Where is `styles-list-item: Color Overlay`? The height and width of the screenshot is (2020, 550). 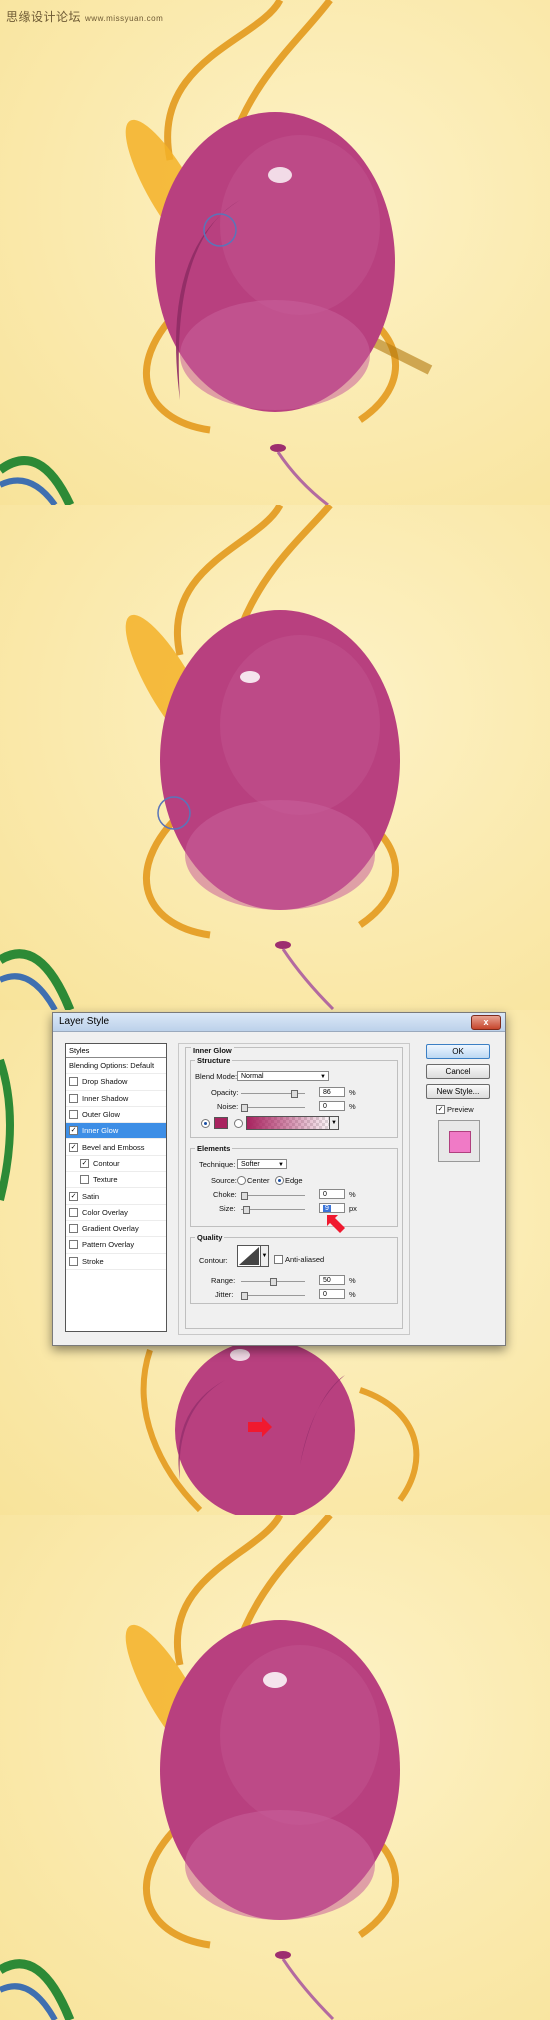
styles-list-item: Color Overlay is located at coordinates (116, 1213).